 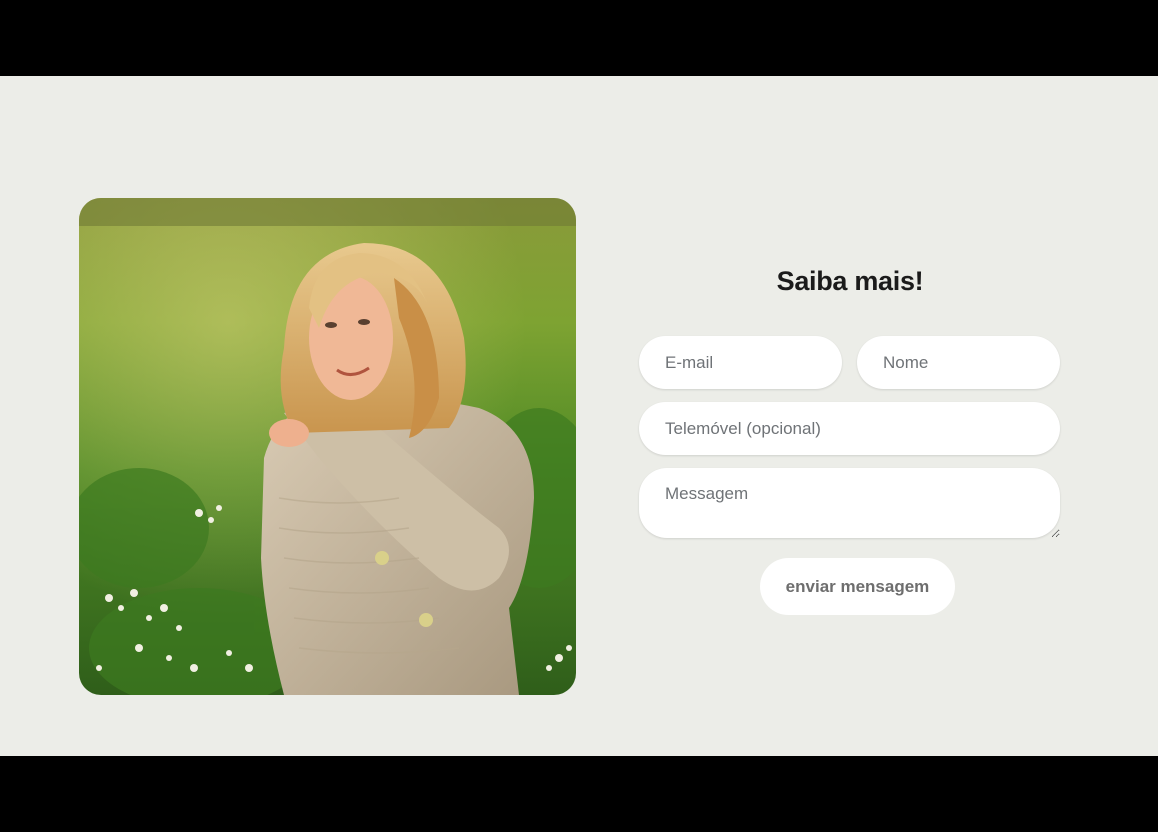 What do you see at coordinates (579, 38) in the screenshot?
I see `letterbox-top` at bounding box center [579, 38].